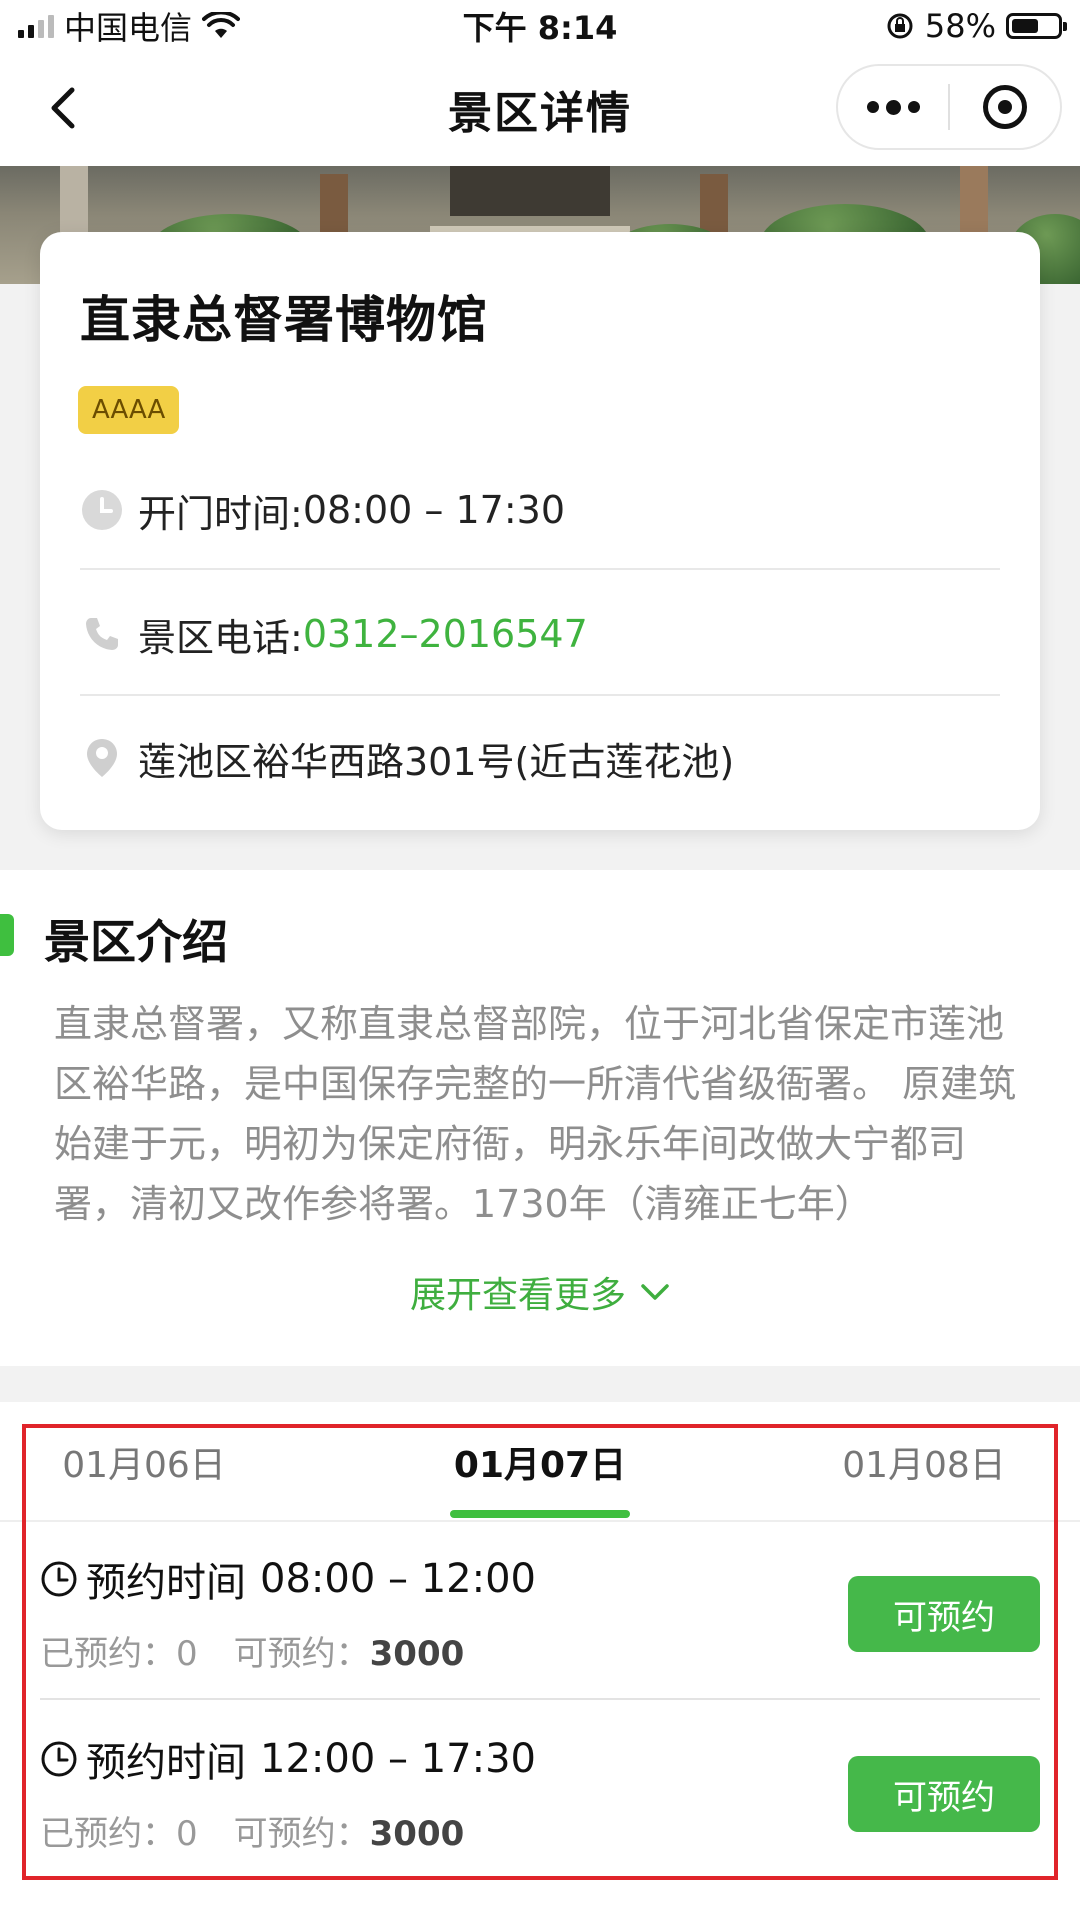 This screenshot has width=1080, height=1920. I want to click on close-button, so click(1005, 107).